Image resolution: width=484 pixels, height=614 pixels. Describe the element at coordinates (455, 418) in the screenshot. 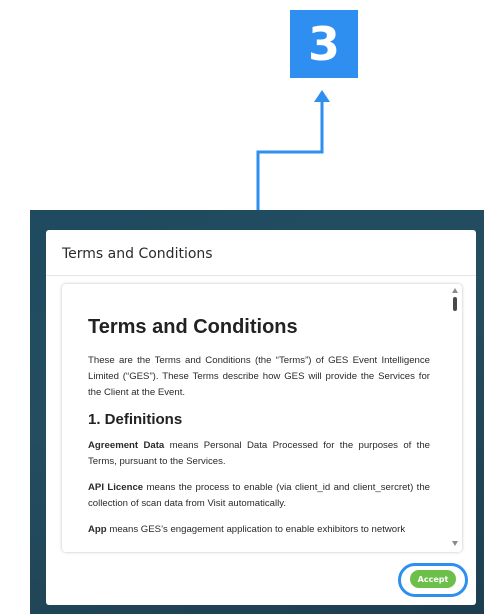

I see `vertical-scrollbar` at that location.